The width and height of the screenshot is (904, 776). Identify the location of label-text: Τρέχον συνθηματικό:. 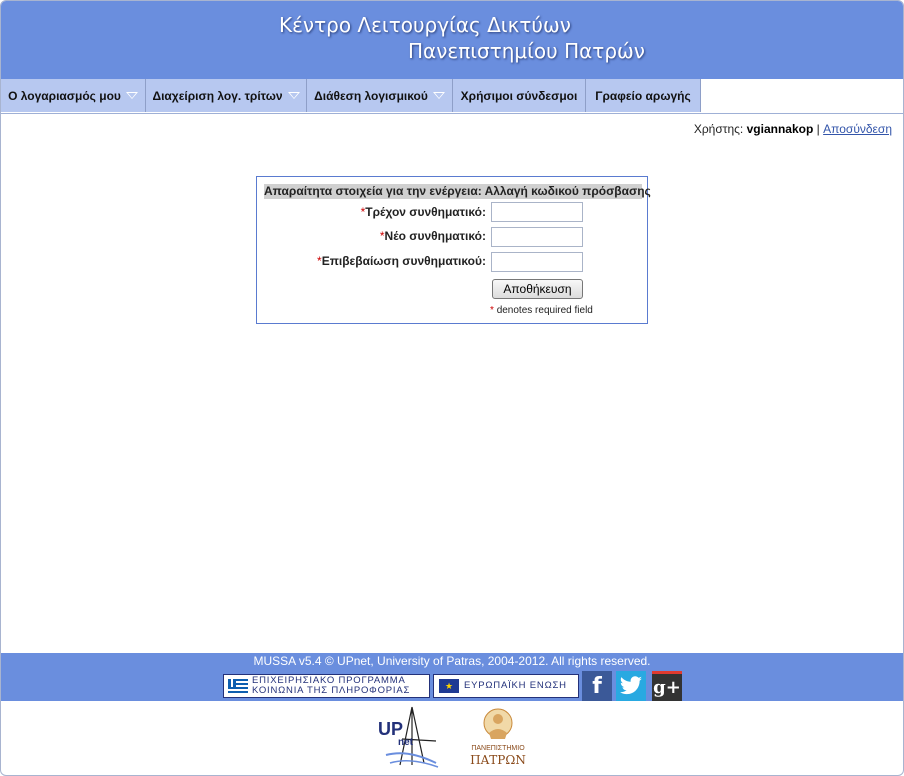
(425, 212).